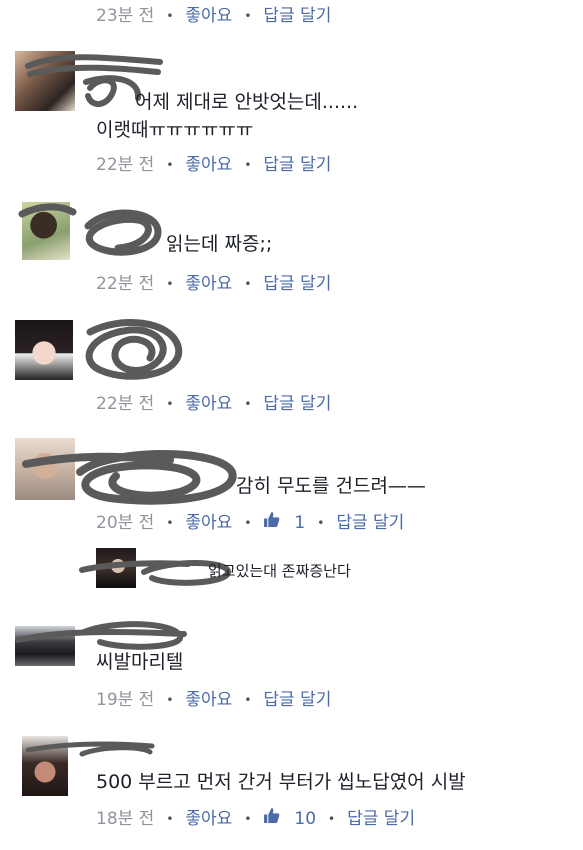 Image resolution: width=583 pixels, height=850 pixels. I want to click on comment-meta: 20분 전 • 좋아요 • 1 • 답글 달기, so click(250, 523).